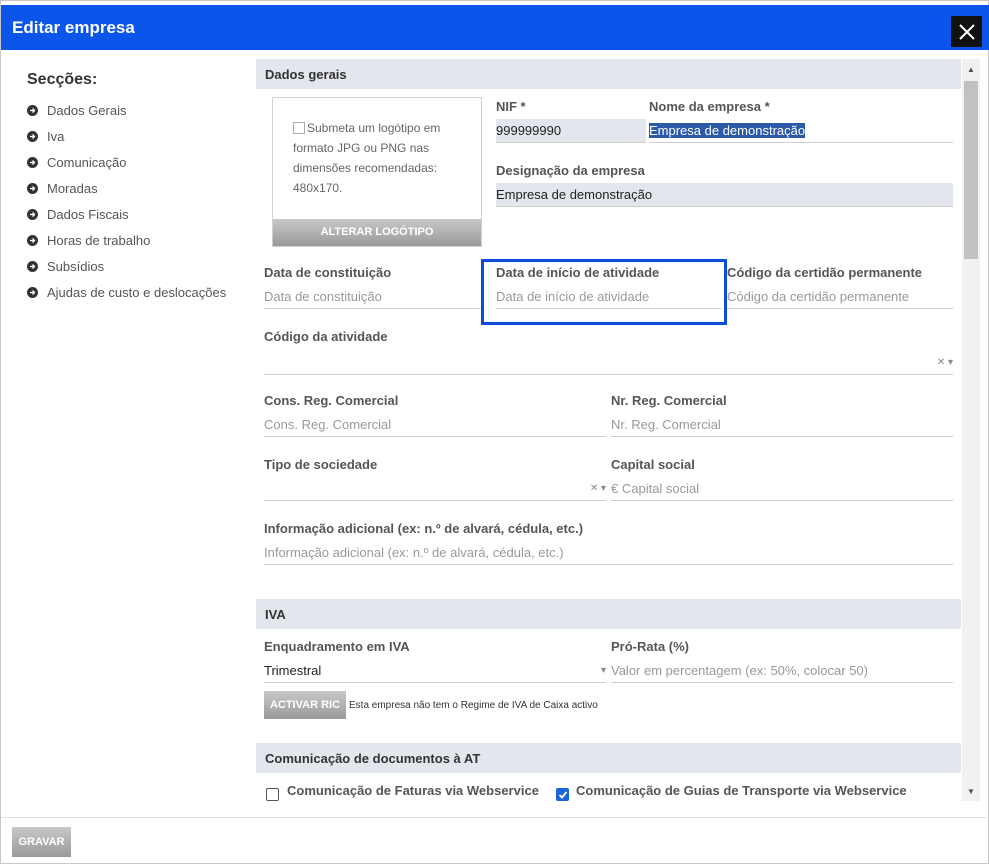  I want to click on cons-reg-placeholder: Cons. Reg. Comercial, so click(328, 424).